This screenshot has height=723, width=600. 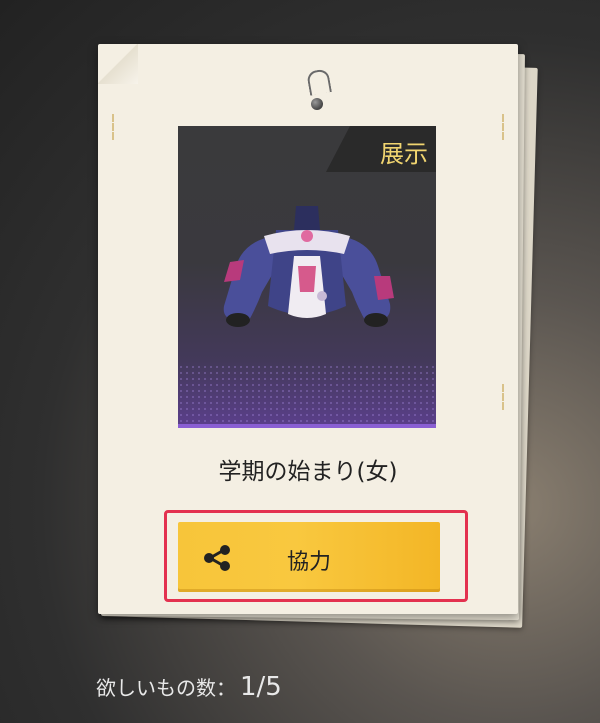 I want to click on hanging-pin-icon, so click(x=319, y=82).